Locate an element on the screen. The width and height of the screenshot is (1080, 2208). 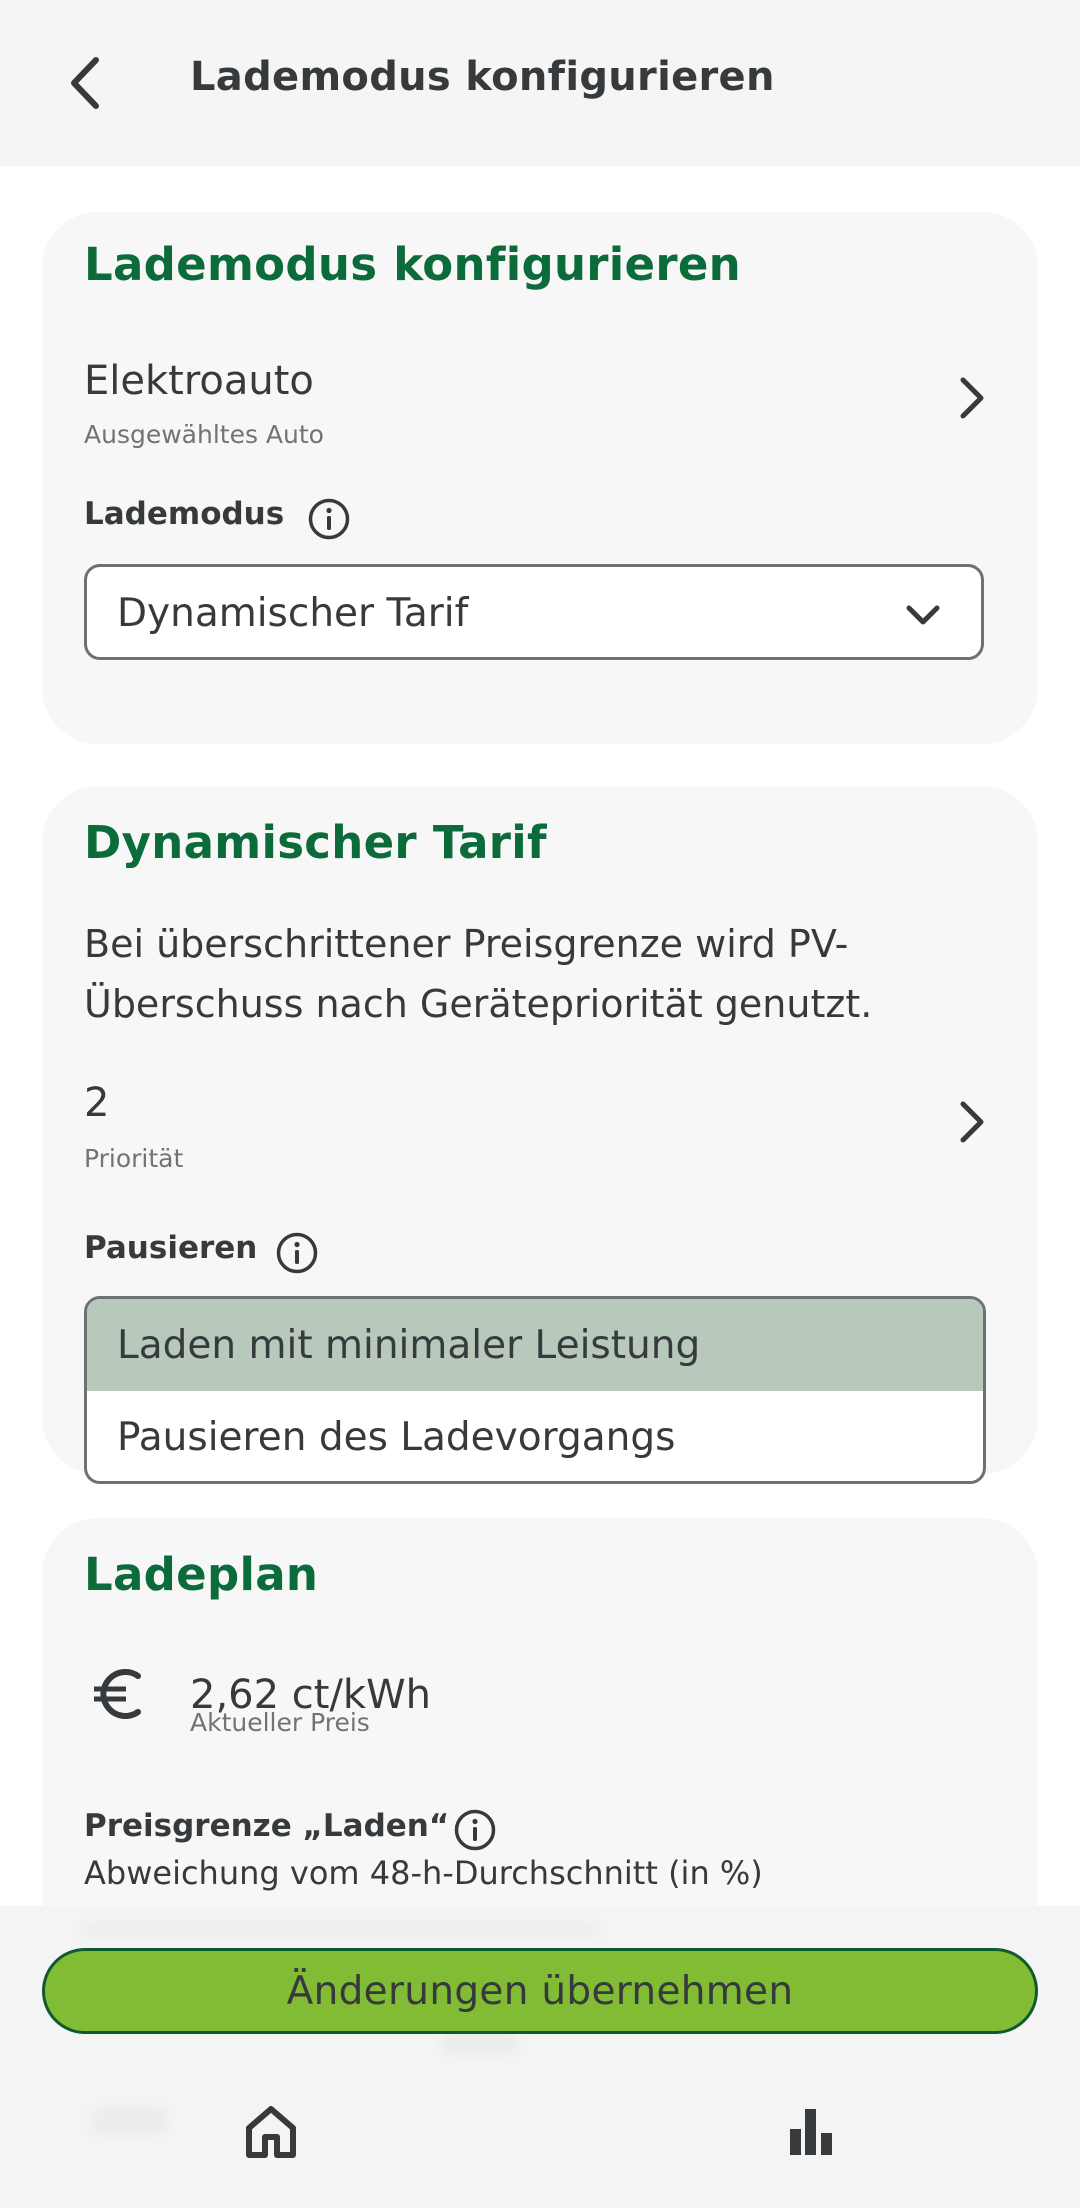
euro-icon is located at coordinates (118, 1694).